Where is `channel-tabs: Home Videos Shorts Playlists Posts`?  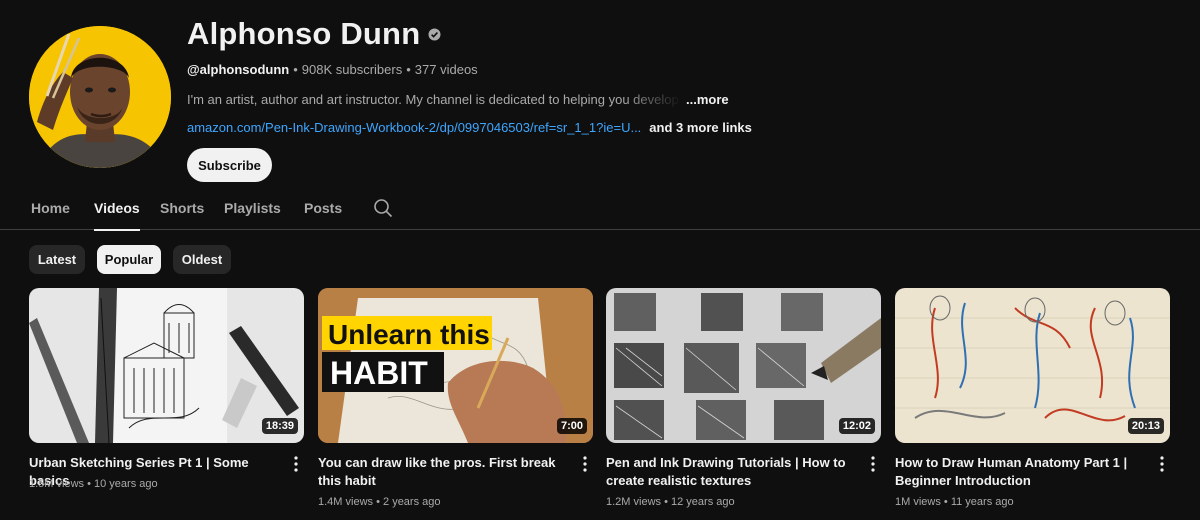
channel-tabs: Home Videos Shorts Playlists Posts is located at coordinates (600, 208).